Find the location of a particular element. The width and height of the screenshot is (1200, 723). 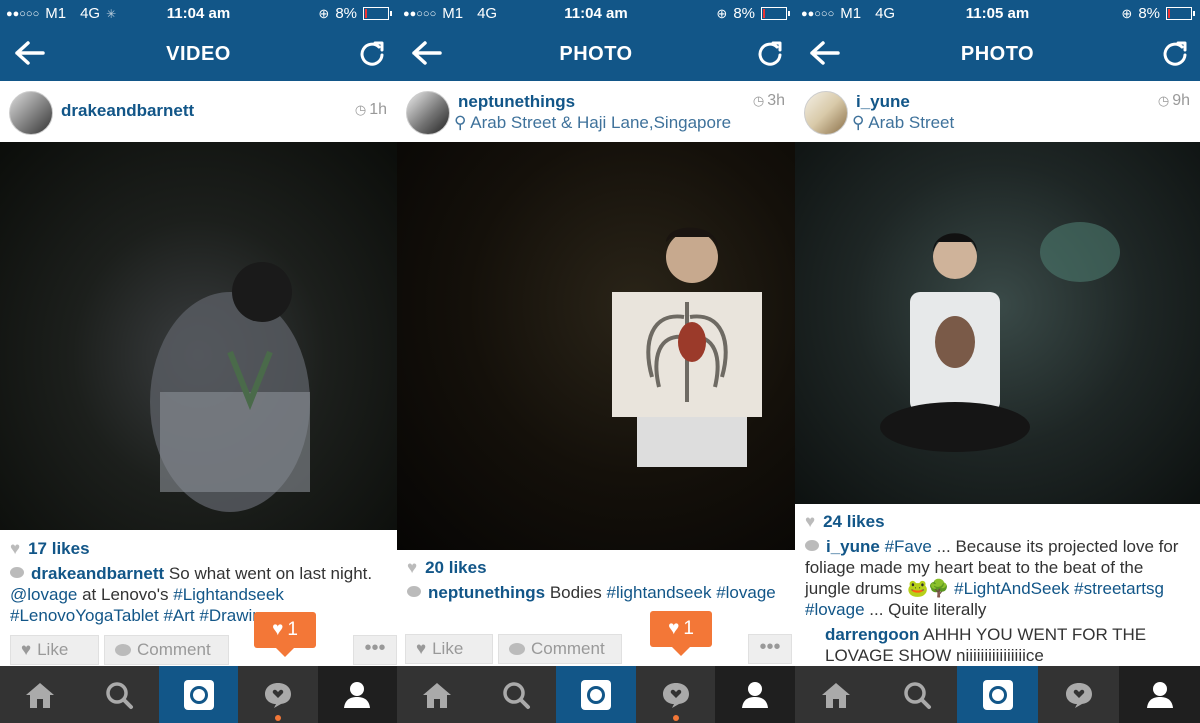

caption-username: neptunethings is located at coordinates (486, 592).